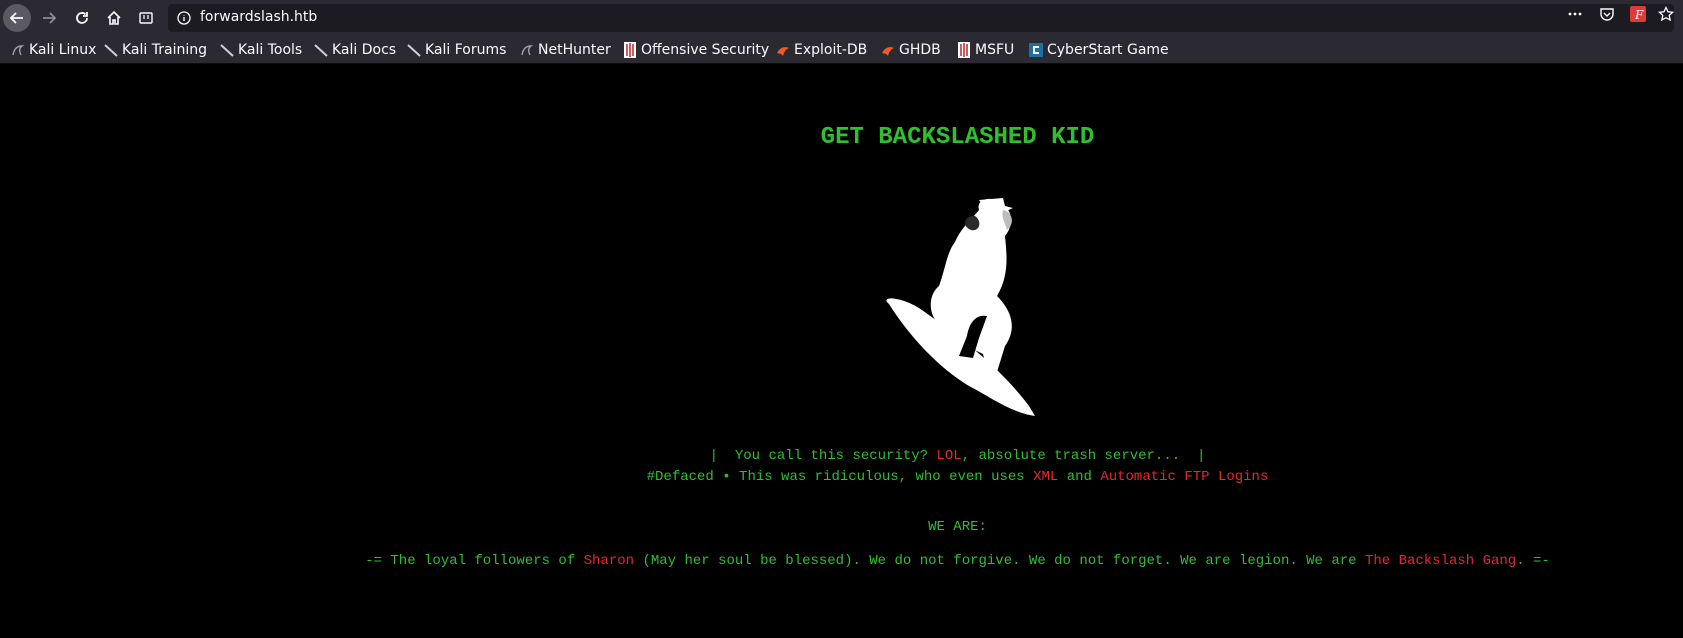 The height and width of the screenshot is (638, 1683). What do you see at coordinates (364, 50) in the screenshot?
I see `bookmark-label: Kali Docs` at bounding box center [364, 50].